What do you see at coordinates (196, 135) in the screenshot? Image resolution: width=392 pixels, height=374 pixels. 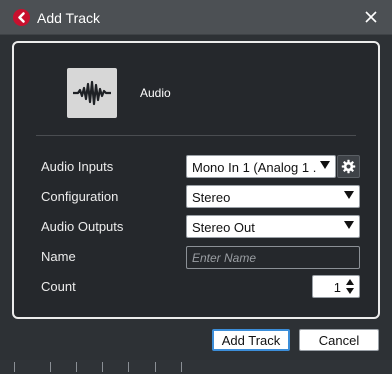 I see `divider` at bounding box center [196, 135].